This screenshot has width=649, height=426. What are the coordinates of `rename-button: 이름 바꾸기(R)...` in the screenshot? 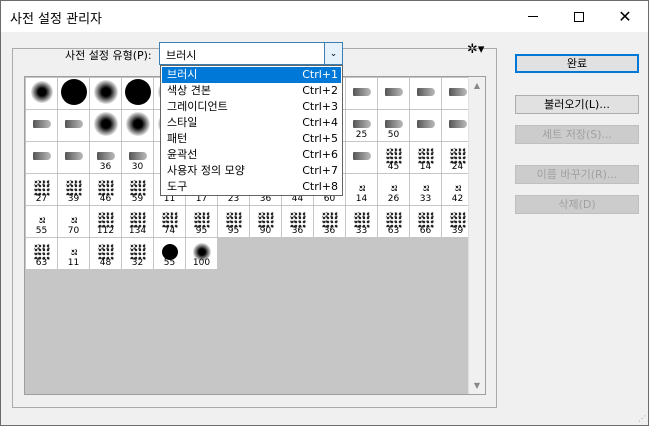 It's located at (577, 174).